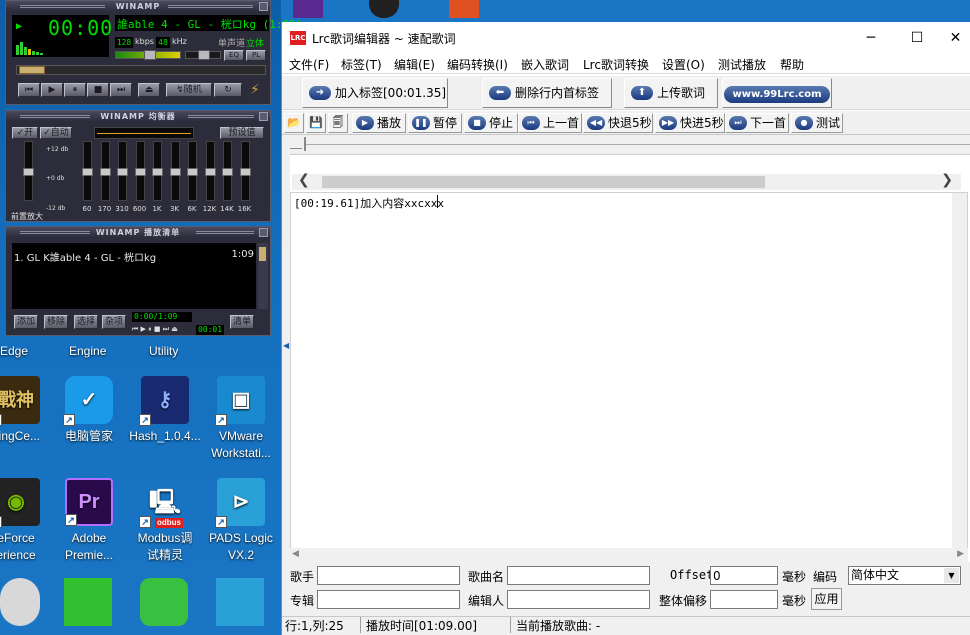 This screenshot has height=635, width=970. I want to click on desktop-icon-utility-label: Utility, so click(163, 351).